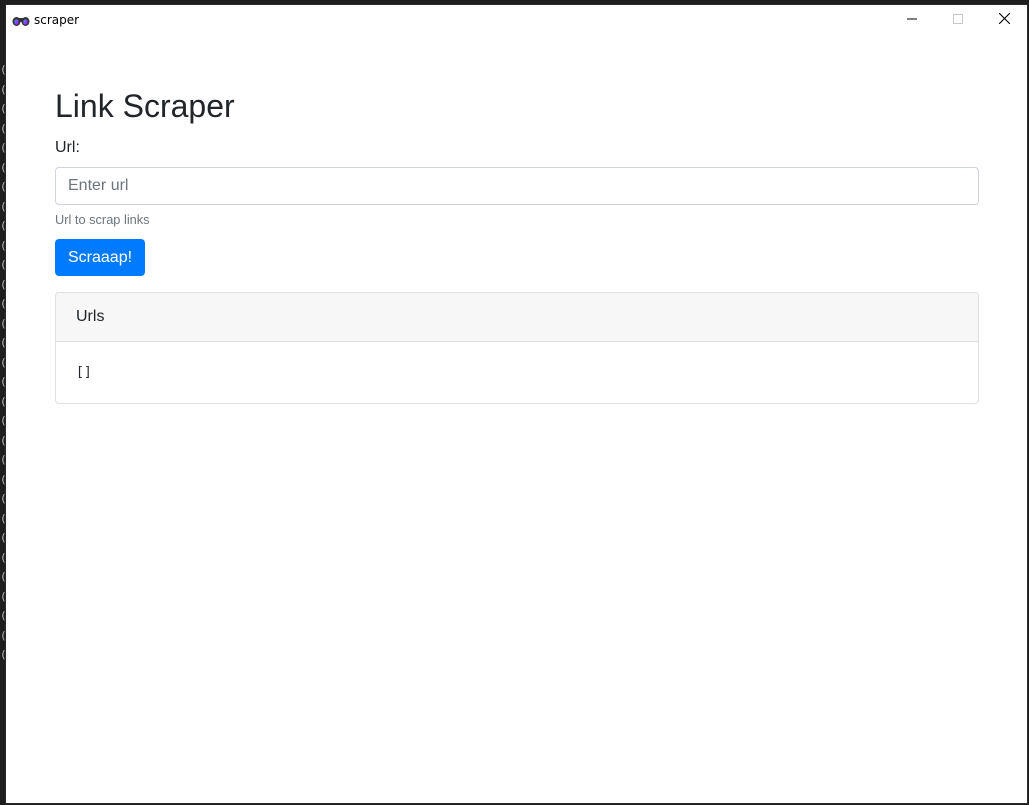 This screenshot has height=805, width=1029. I want to click on minimize-button, so click(912, 19).